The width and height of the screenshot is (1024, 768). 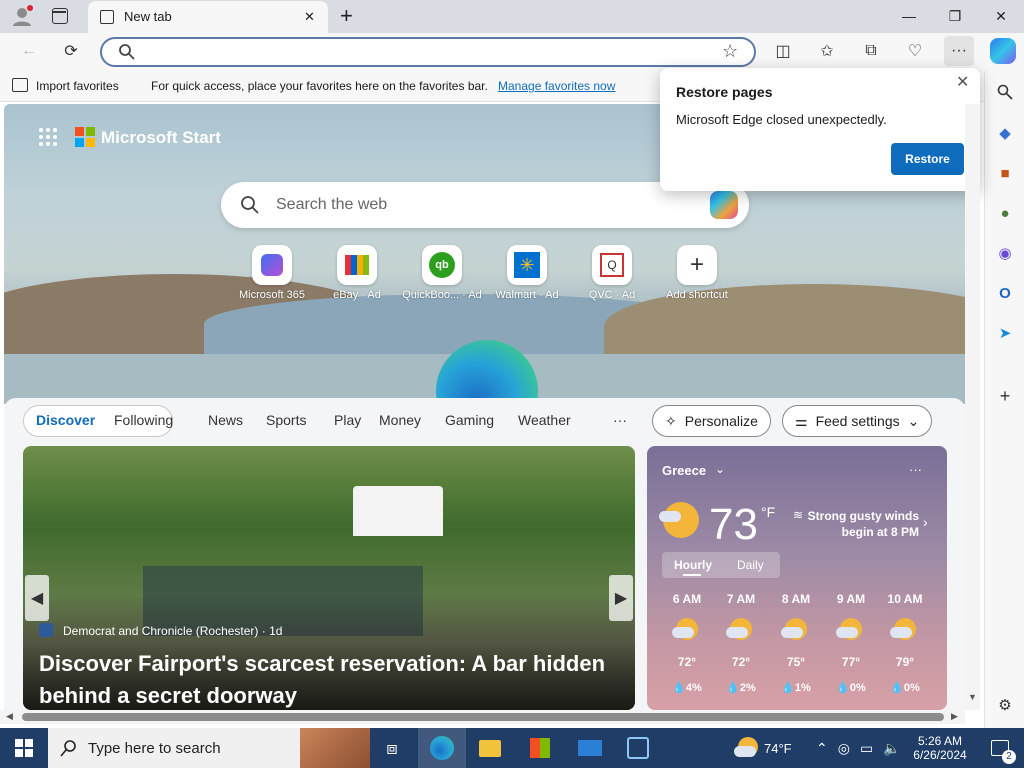 What do you see at coordinates (1005, 213) in the screenshot?
I see `persona-icon: ●` at bounding box center [1005, 213].